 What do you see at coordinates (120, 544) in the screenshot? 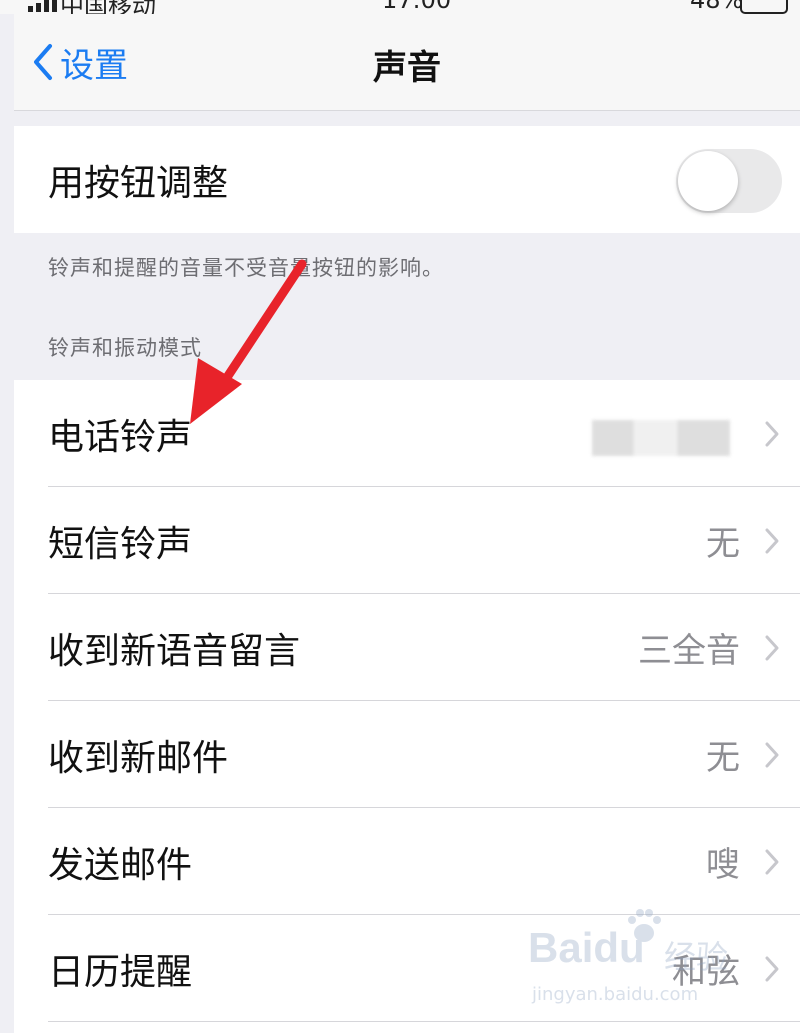
I see `list-item-label: 短信铃声` at bounding box center [120, 544].